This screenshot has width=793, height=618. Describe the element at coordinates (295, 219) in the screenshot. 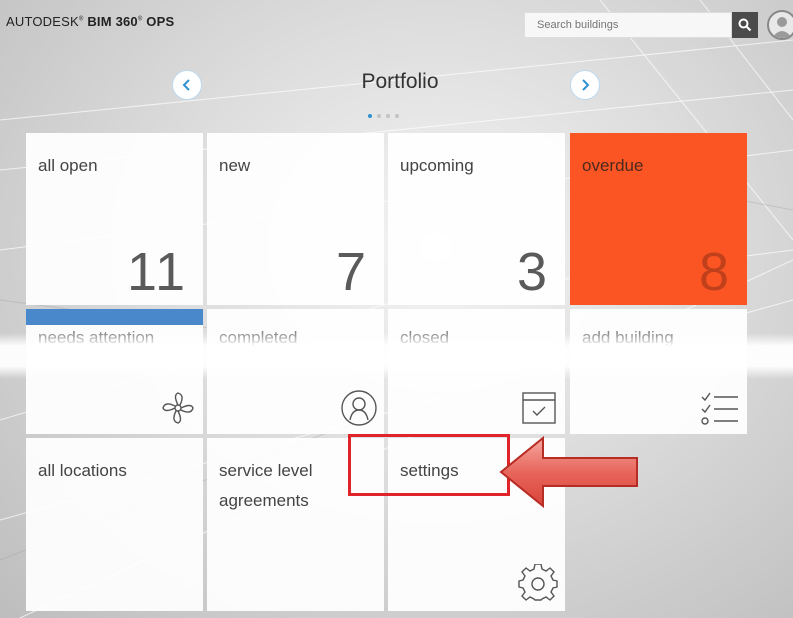

I see `tile-new: new 7` at that location.